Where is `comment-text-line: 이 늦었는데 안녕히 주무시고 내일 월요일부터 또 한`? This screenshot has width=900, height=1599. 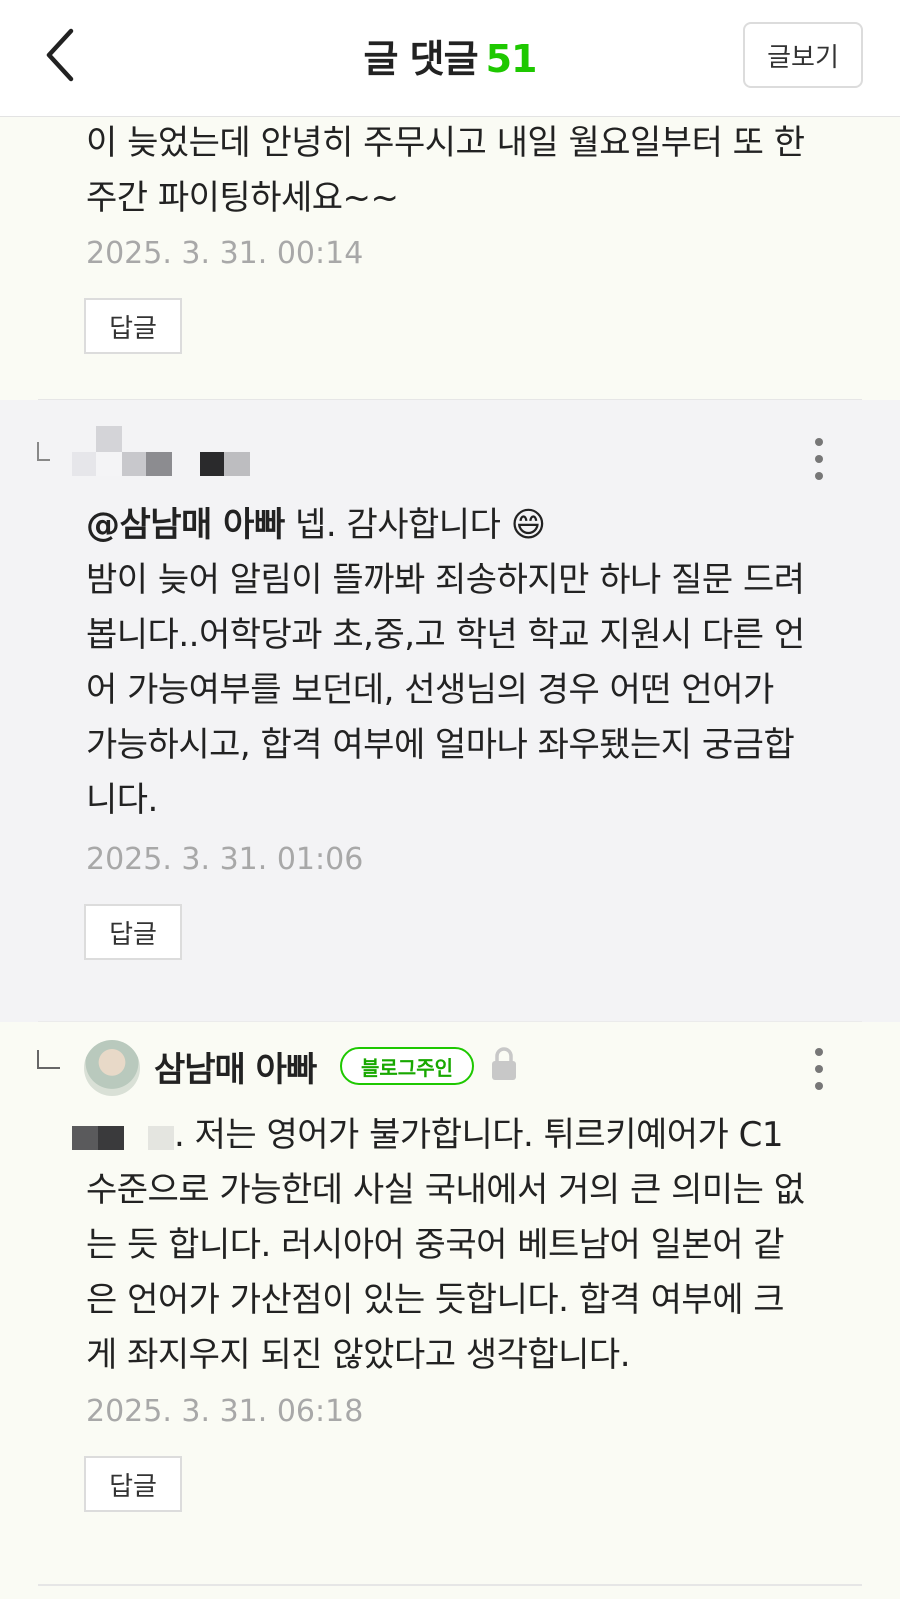
comment-text-line: 이 늦었는데 안녕히 주무시고 내일 월요일부터 또 한 is located at coordinates (445, 143).